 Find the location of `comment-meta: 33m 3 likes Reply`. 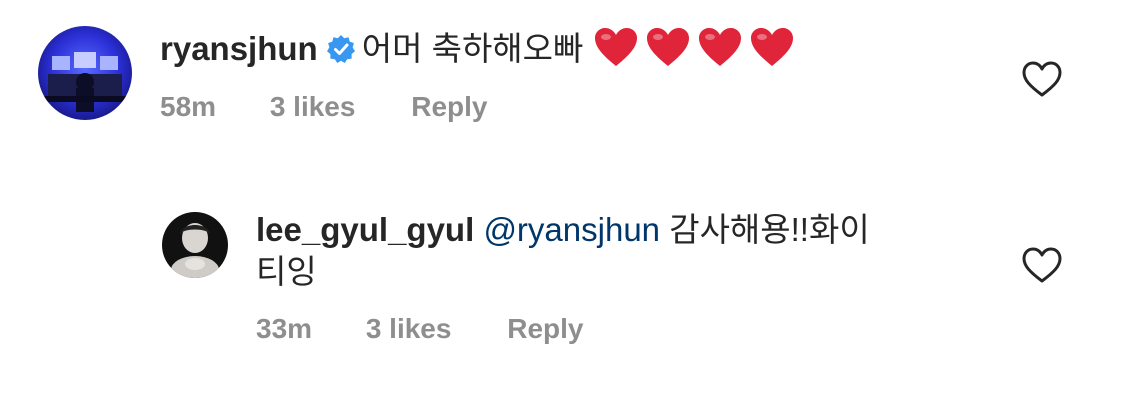

comment-meta: 33m 3 likes Reply is located at coordinates (420, 329).